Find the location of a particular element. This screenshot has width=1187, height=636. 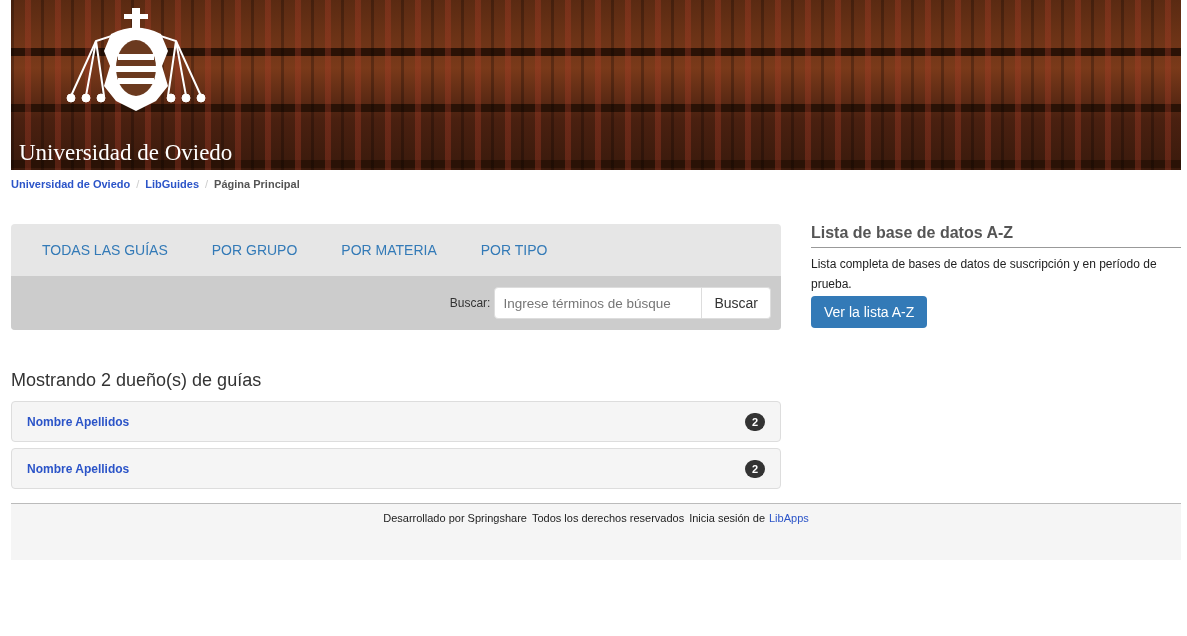

search-field: Ingrese términos de búsque is located at coordinates (598, 303).